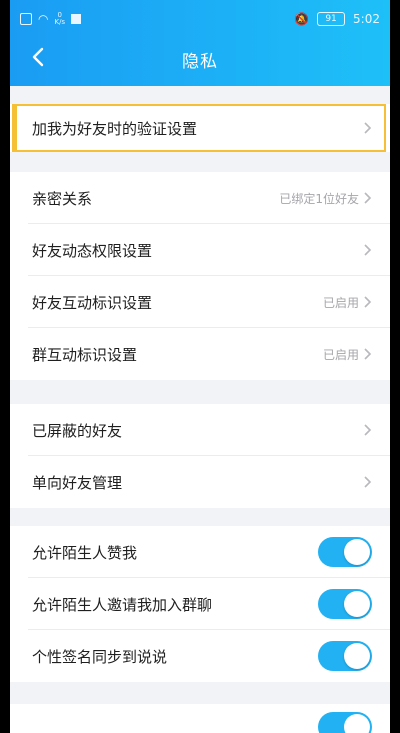 Image resolution: width=400 pixels, height=733 pixels. Describe the element at coordinates (62, 198) in the screenshot. I see `row-label: 亲密关系` at that location.